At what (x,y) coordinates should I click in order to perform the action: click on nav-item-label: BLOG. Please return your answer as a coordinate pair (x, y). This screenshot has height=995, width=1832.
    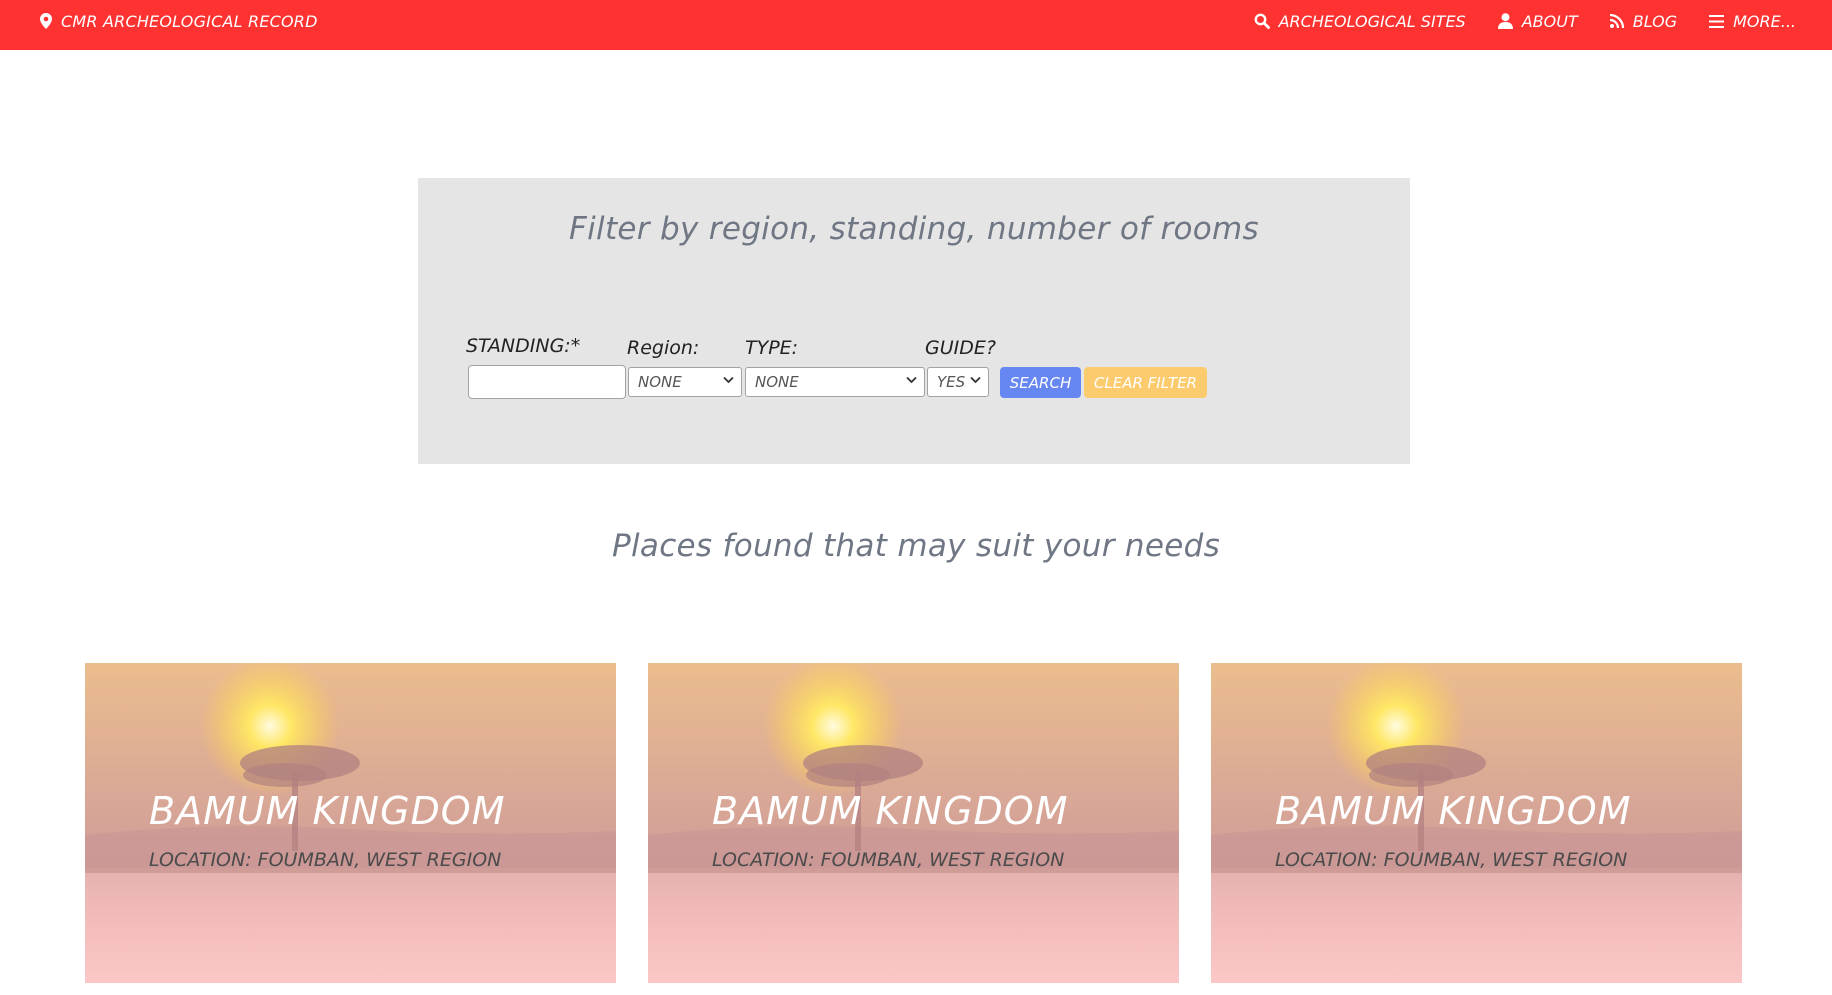
    Looking at the image, I should click on (1655, 21).